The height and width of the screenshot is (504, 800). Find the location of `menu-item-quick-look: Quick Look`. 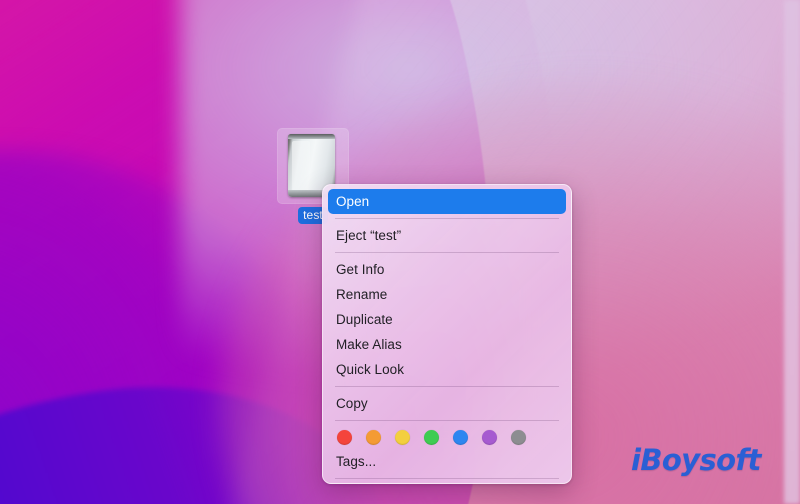

menu-item-quick-look: Quick Look is located at coordinates (447, 369).